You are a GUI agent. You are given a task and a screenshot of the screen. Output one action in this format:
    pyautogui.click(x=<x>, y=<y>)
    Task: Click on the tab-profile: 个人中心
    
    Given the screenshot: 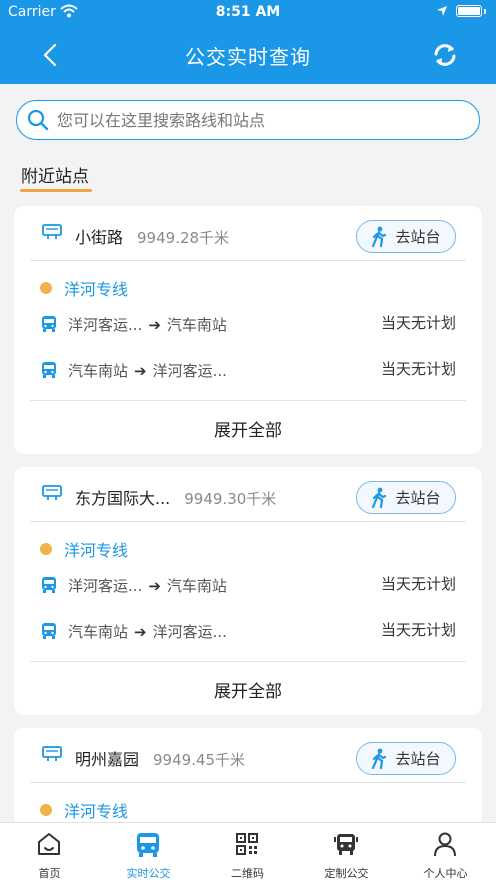 What is the action you would take?
    pyautogui.click(x=445, y=852)
    